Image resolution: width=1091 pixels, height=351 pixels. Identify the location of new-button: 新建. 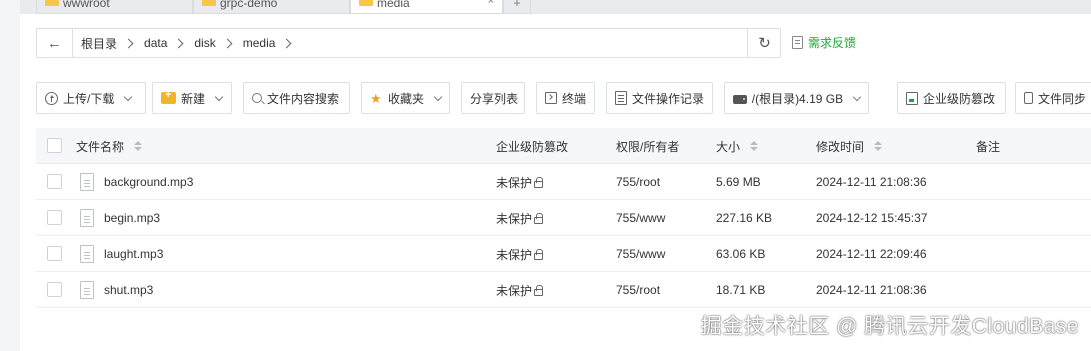
(192, 98).